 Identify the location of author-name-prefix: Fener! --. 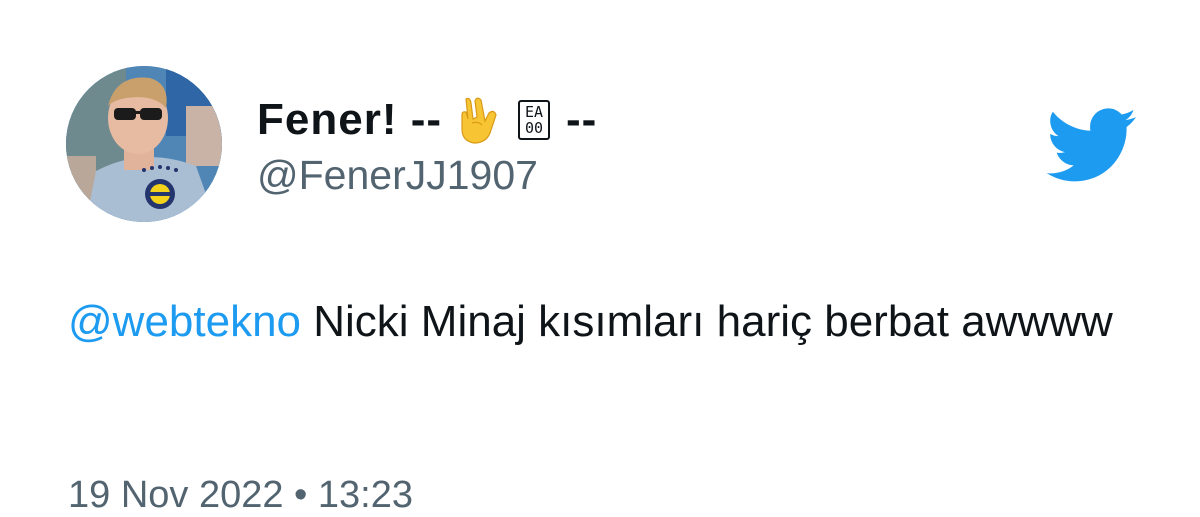
(349, 119).